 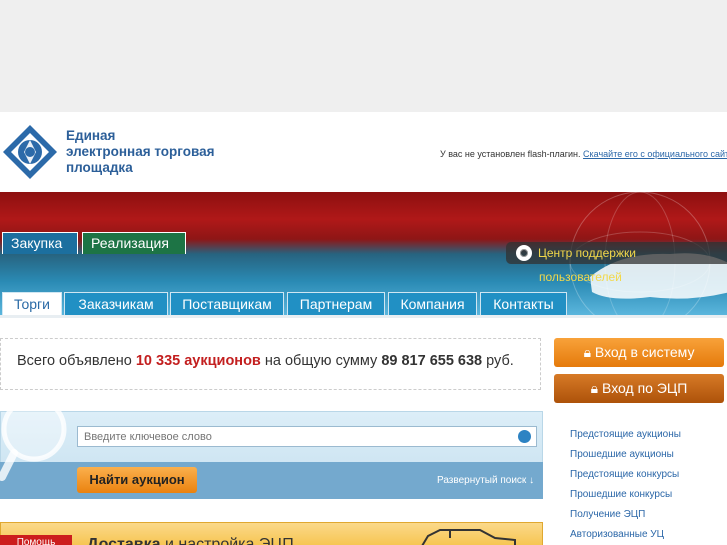 What do you see at coordinates (30, 152) in the screenshot?
I see `logo-icon` at bounding box center [30, 152].